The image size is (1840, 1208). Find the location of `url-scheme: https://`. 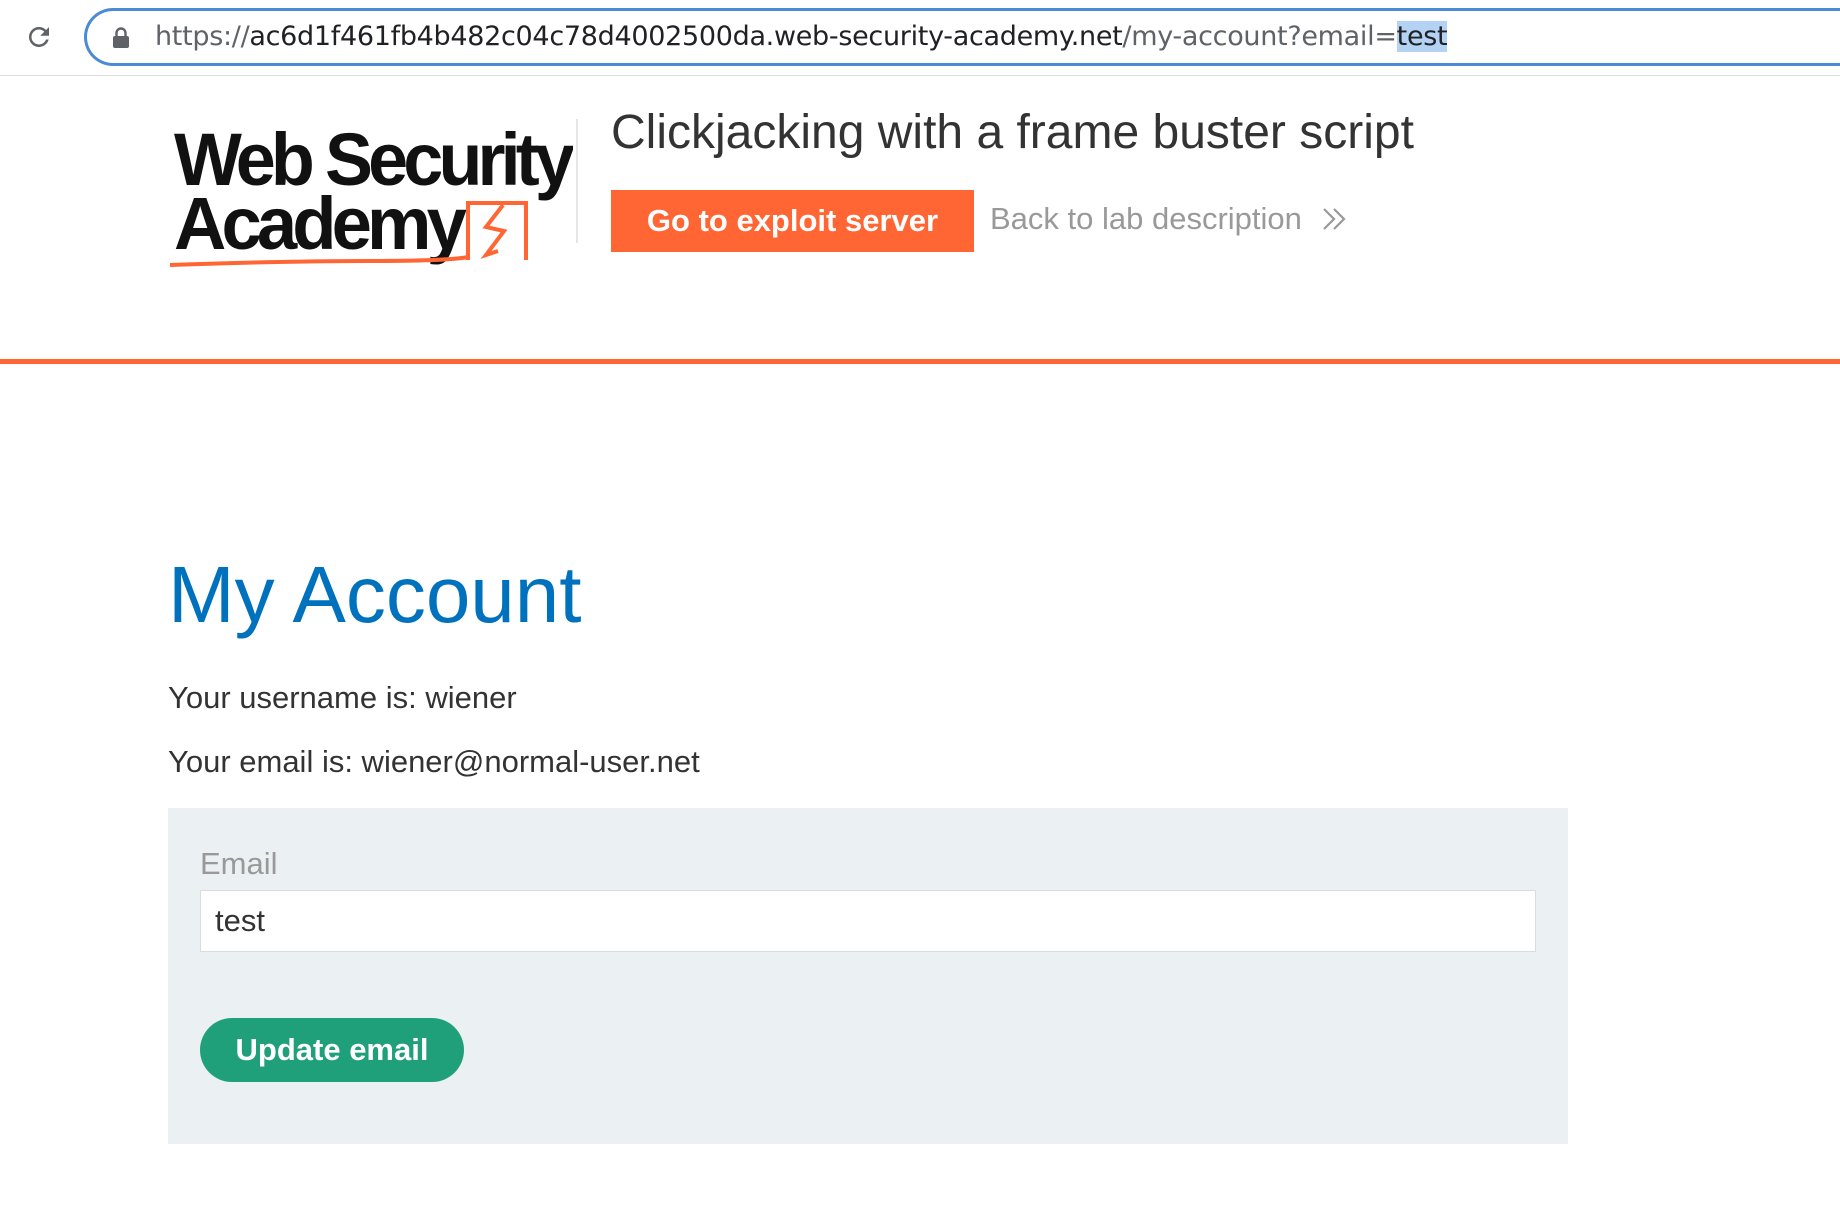

url-scheme: https:// is located at coordinates (202, 36).